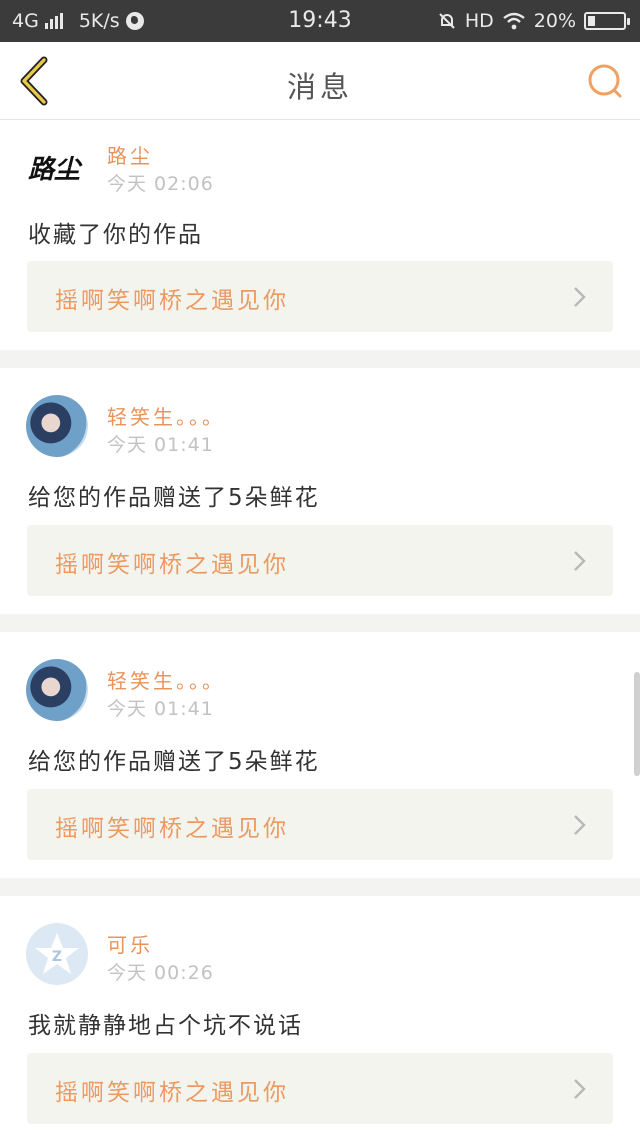 This screenshot has width=640, height=1142. What do you see at coordinates (320, 21) in the screenshot?
I see `status-bar: 4G 5K/s 19:43 HD 20%` at bounding box center [320, 21].